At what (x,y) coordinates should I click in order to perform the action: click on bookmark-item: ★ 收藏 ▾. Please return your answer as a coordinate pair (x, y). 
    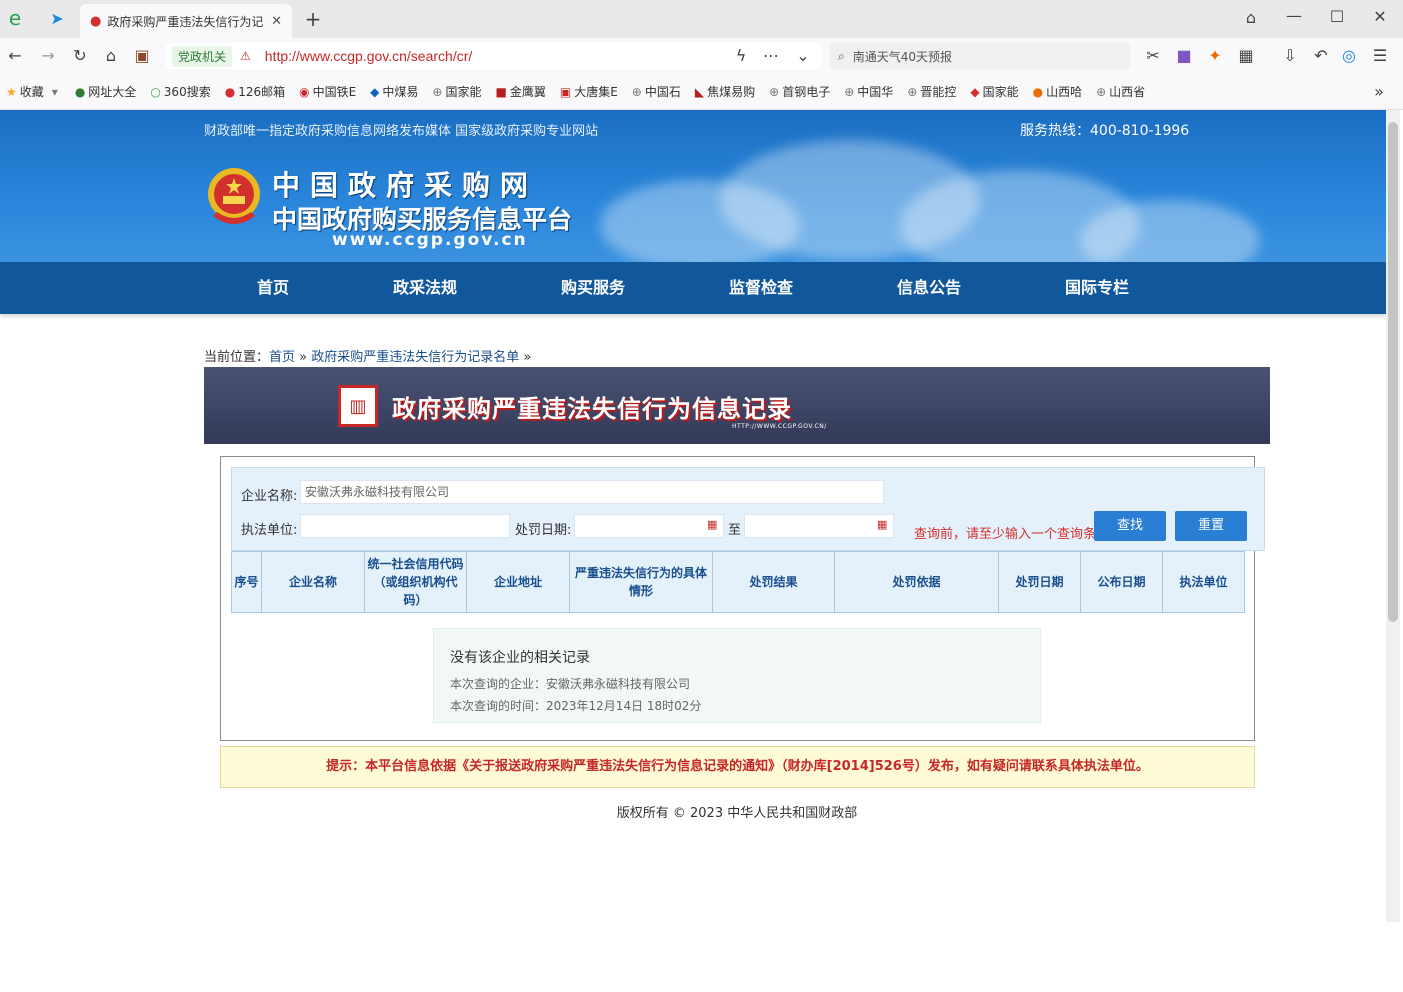
    Looking at the image, I should click on (33, 91).